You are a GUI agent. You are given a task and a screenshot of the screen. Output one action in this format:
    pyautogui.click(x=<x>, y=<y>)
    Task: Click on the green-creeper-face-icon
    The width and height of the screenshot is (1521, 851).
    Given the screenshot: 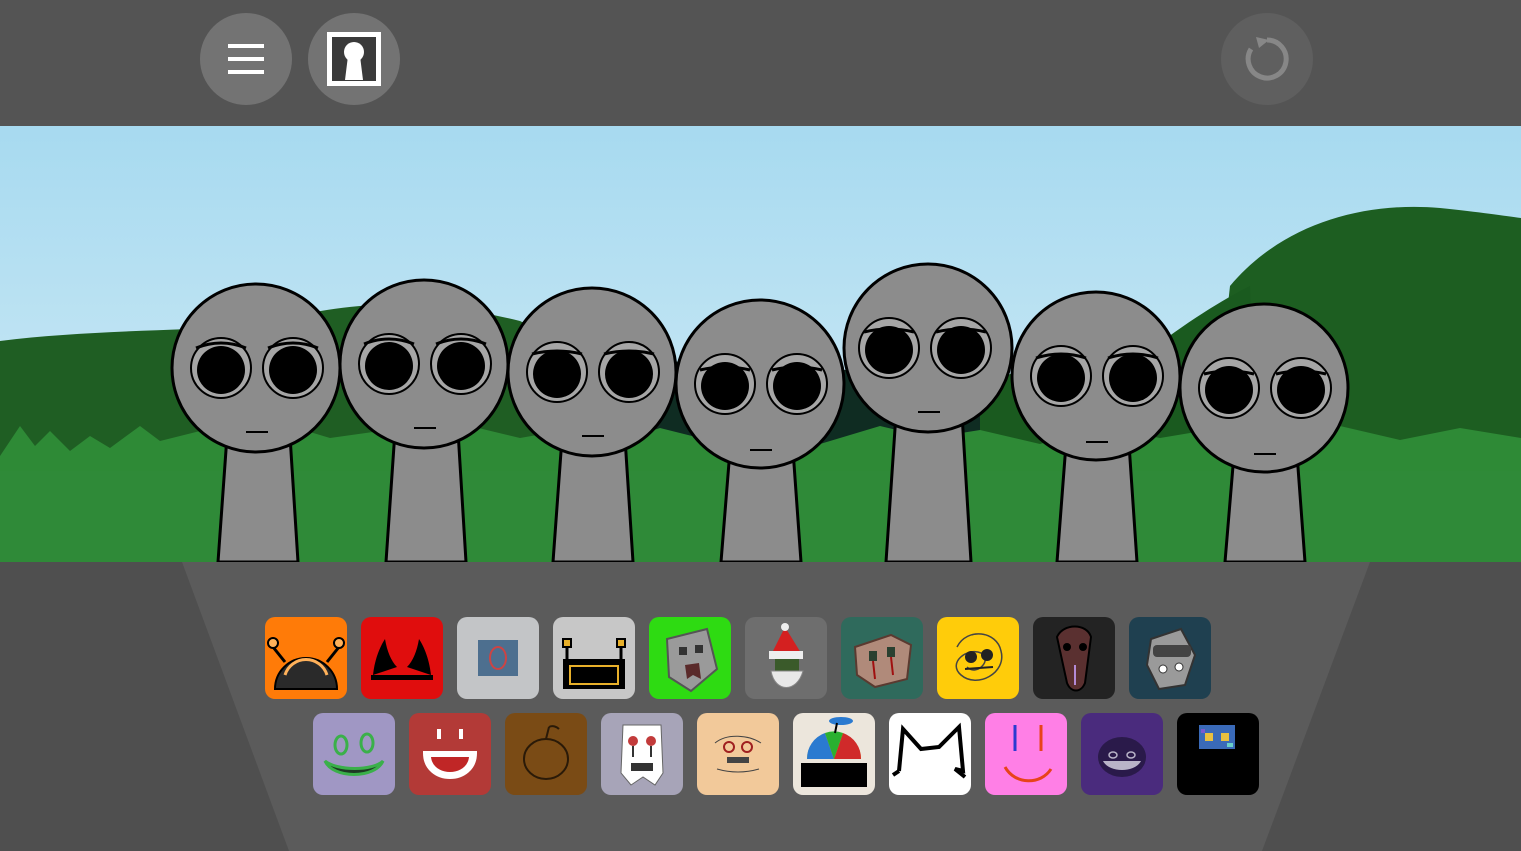 What is the action you would take?
    pyautogui.click(x=690, y=658)
    